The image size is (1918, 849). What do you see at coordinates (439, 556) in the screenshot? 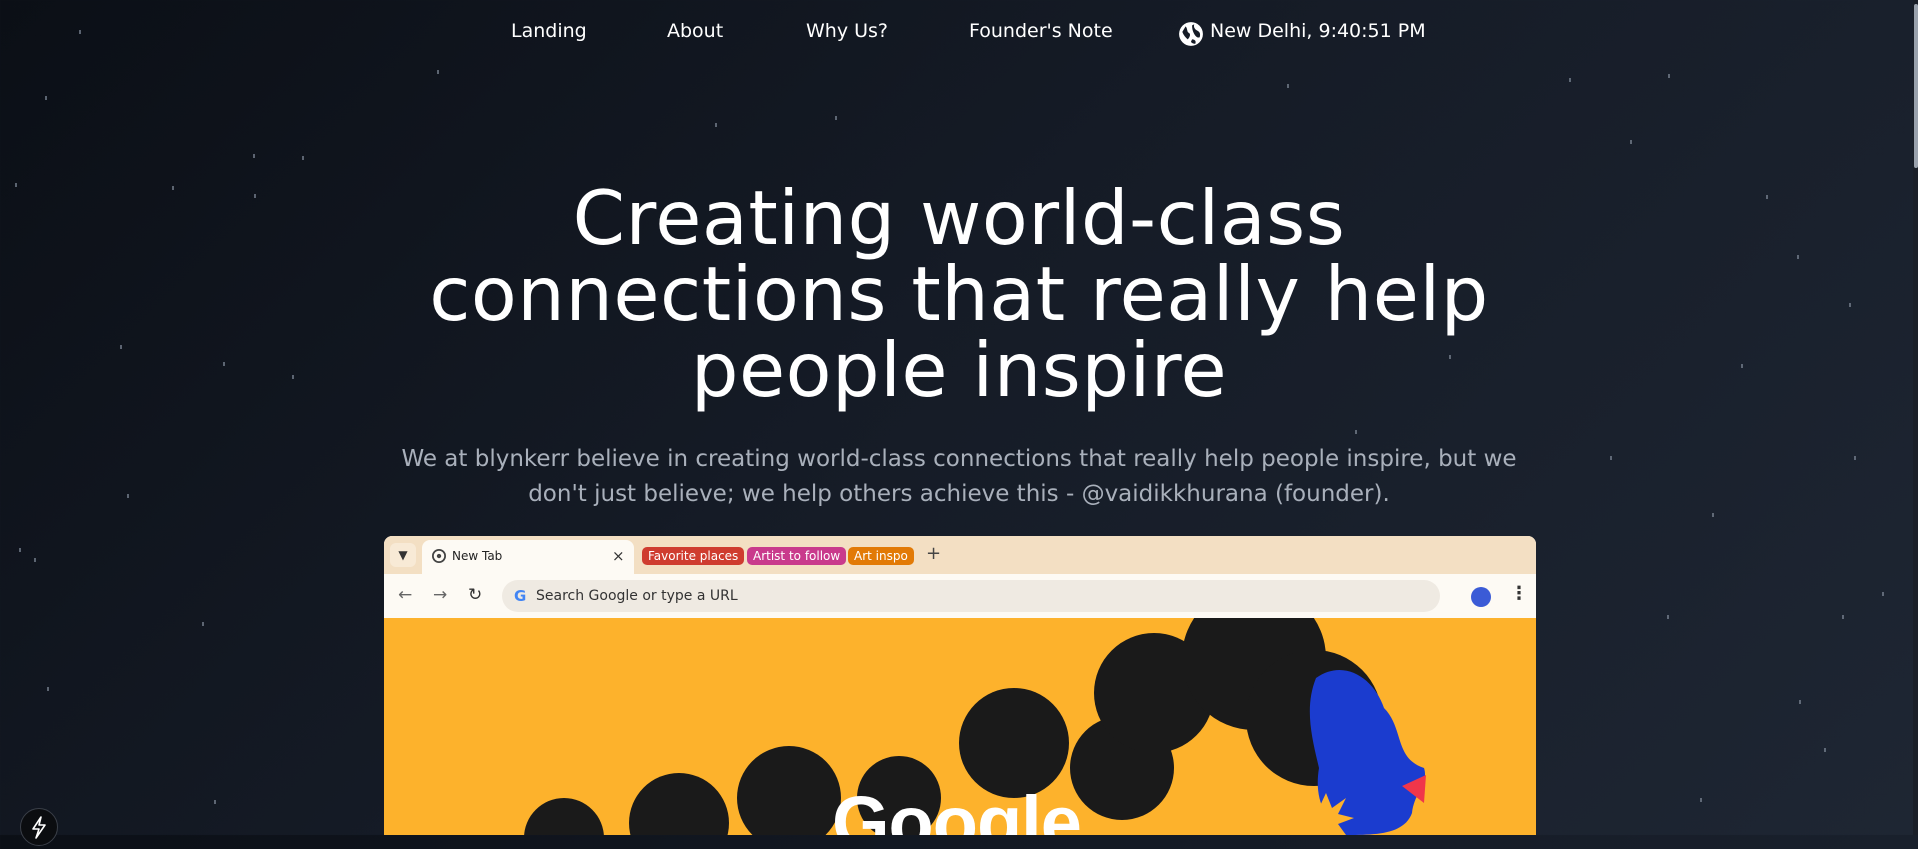
I see `chrome-icon` at bounding box center [439, 556].